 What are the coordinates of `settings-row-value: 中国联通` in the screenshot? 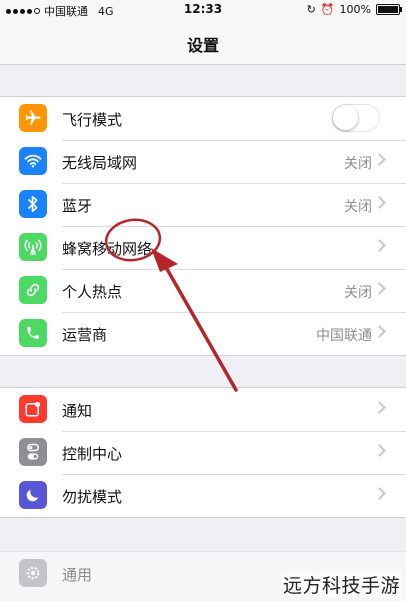 It's located at (344, 336).